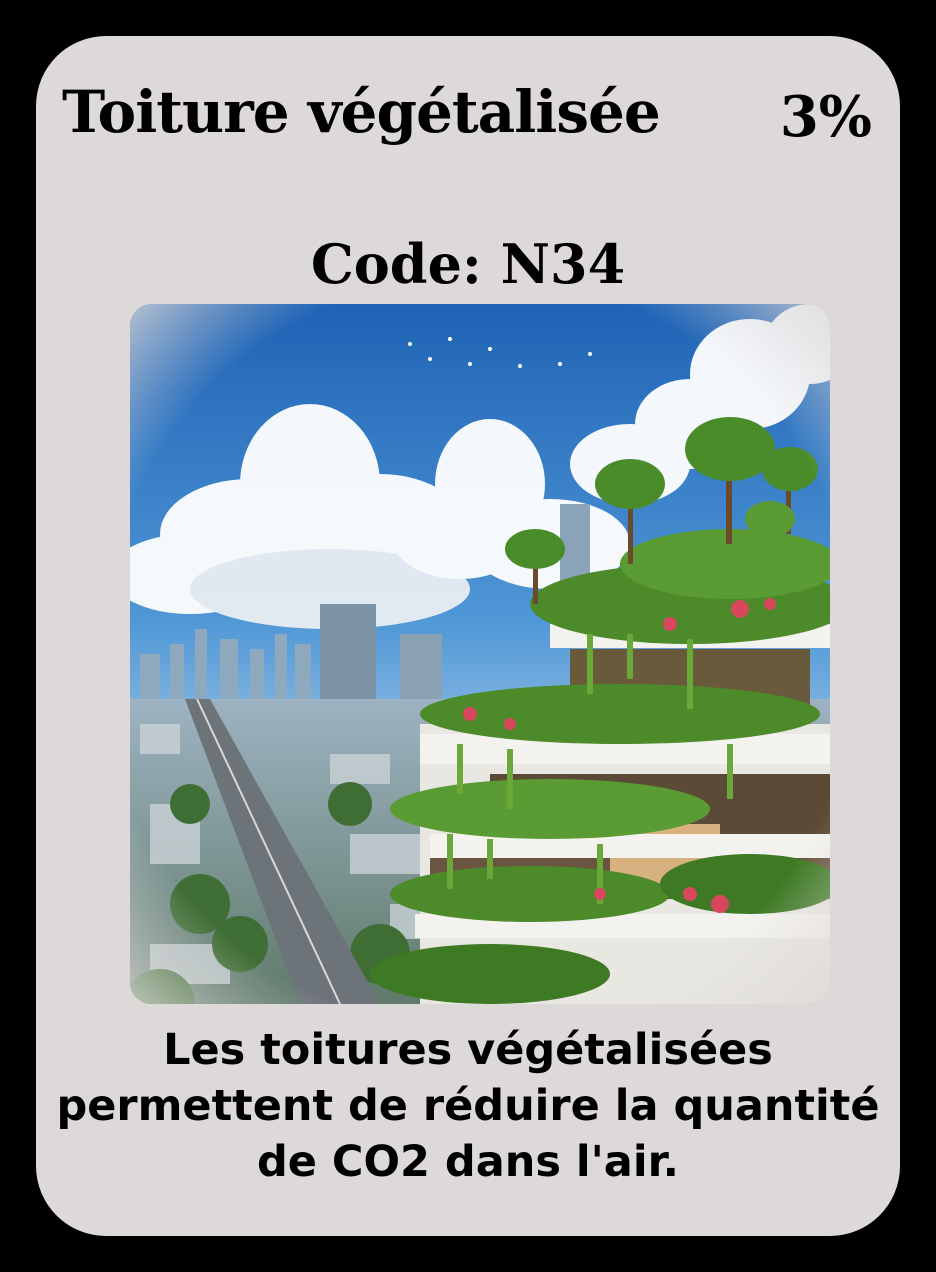 This screenshot has width=936, height=1272. What do you see at coordinates (825, 117) in the screenshot?
I see `card-percent: 3%` at bounding box center [825, 117].